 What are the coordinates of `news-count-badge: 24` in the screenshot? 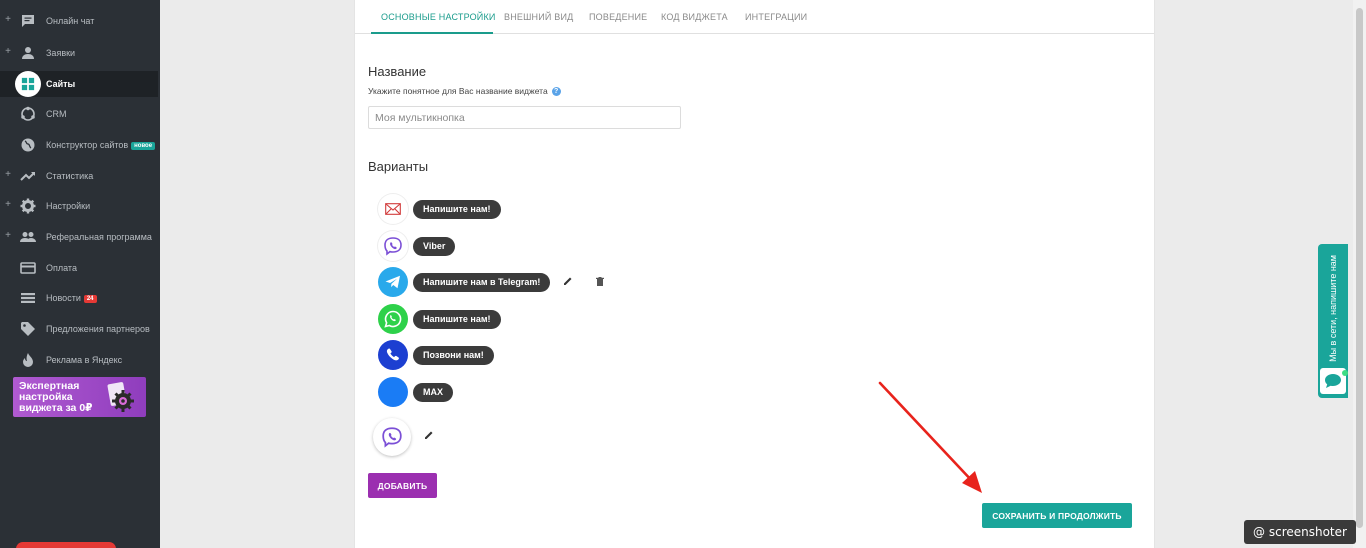 It's located at (90, 299).